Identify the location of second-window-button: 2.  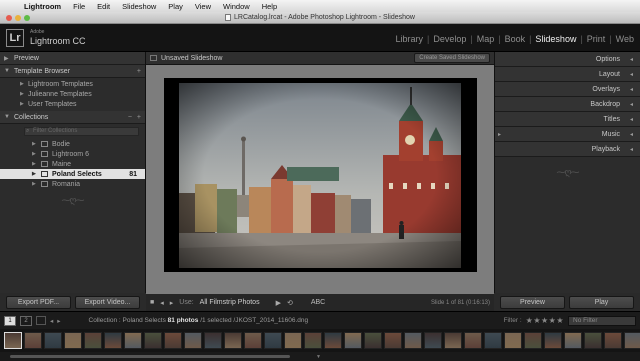
(26, 320).